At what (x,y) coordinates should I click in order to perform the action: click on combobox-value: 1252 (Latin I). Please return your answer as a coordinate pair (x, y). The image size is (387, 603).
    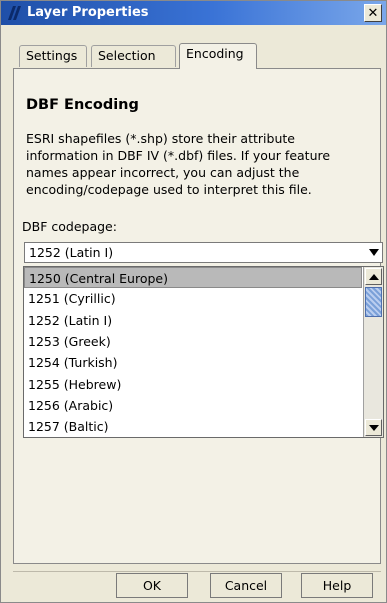
    Looking at the image, I should click on (71, 252).